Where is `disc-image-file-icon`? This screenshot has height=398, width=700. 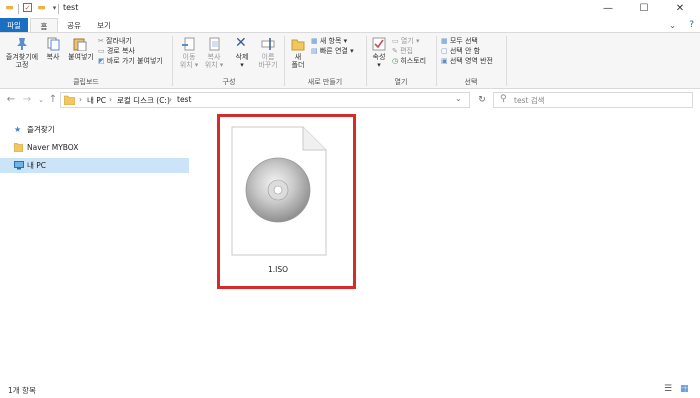 disc-image-file-icon is located at coordinates (279, 191).